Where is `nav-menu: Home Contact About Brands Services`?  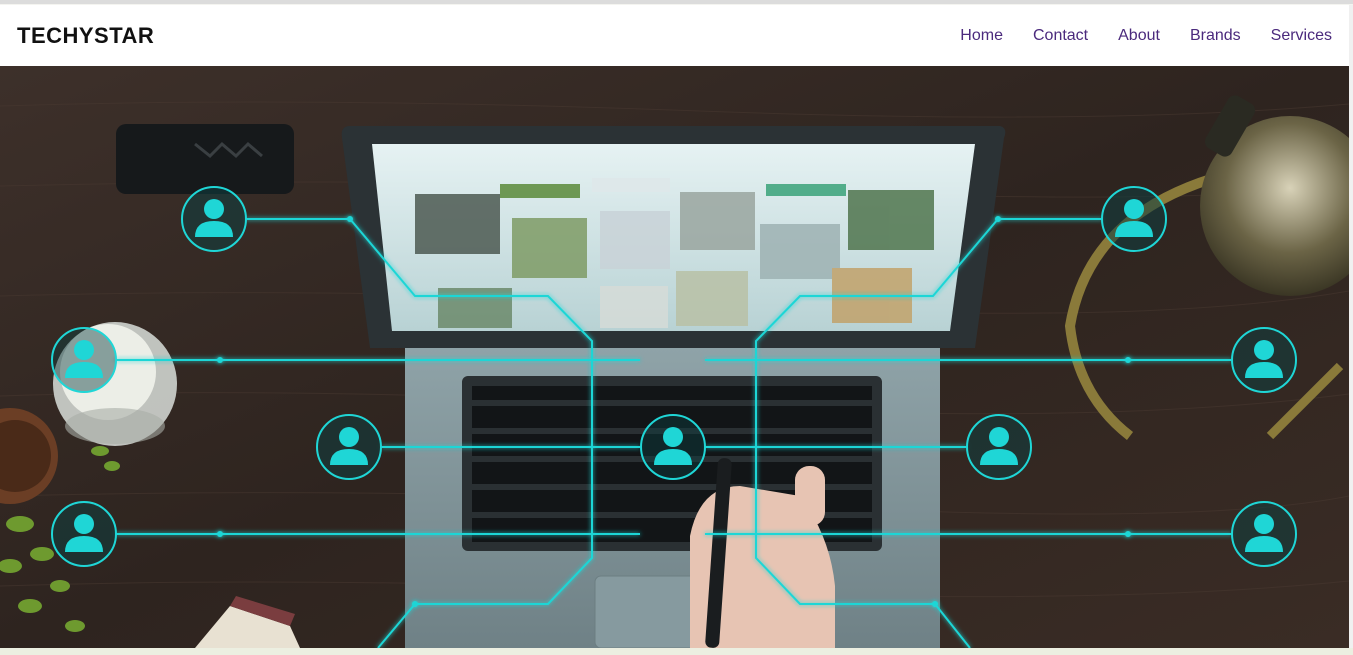
nav-menu: Home Contact About Brands Services is located at coordinates (1131, 36).